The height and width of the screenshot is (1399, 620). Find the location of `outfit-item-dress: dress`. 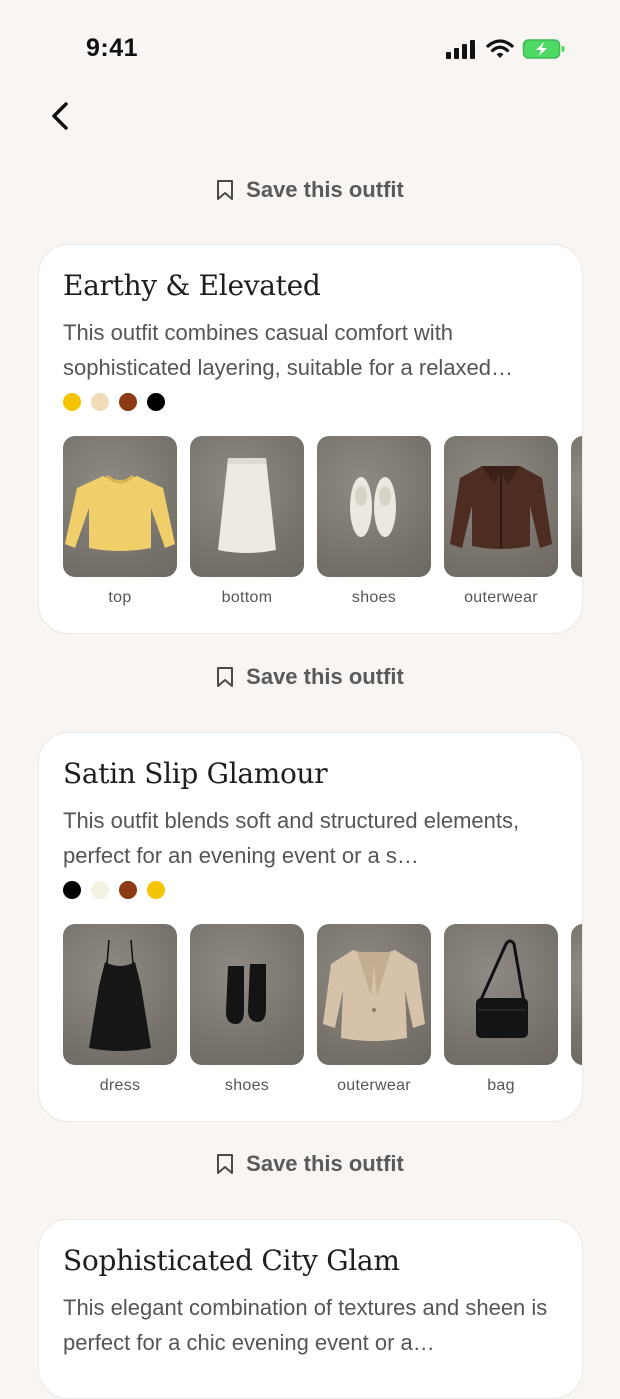

outfit-item-dress: dress is located at coordinates (120, 1009).